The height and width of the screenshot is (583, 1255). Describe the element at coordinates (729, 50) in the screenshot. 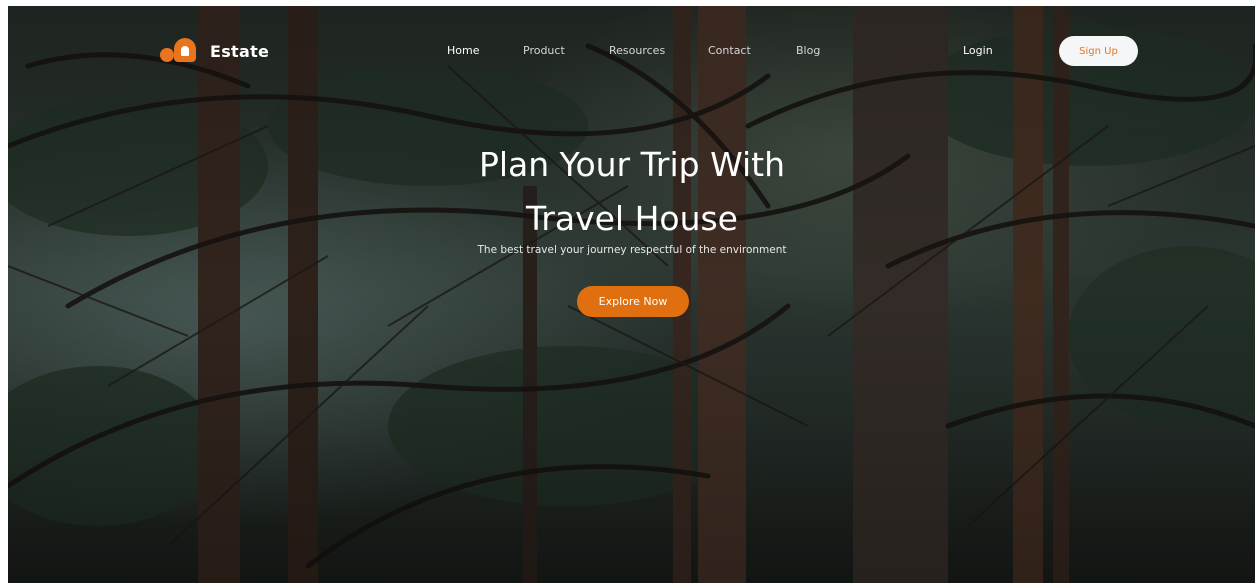

I see `nav-link-contact: Contact` at that location.